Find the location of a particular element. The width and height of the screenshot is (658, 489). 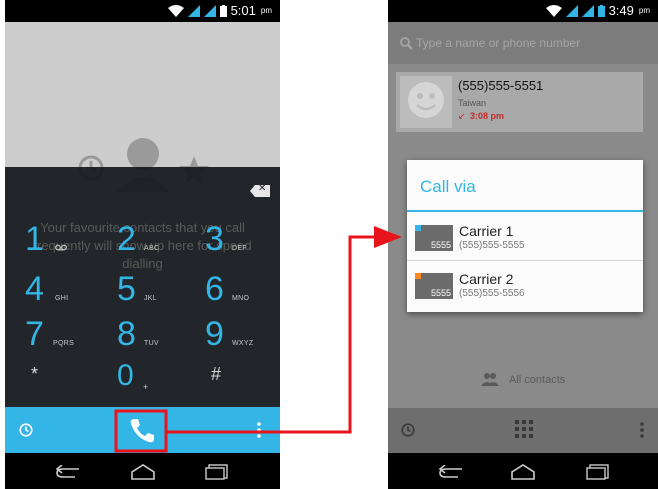

connector-line is located at coordinates (270, 334).